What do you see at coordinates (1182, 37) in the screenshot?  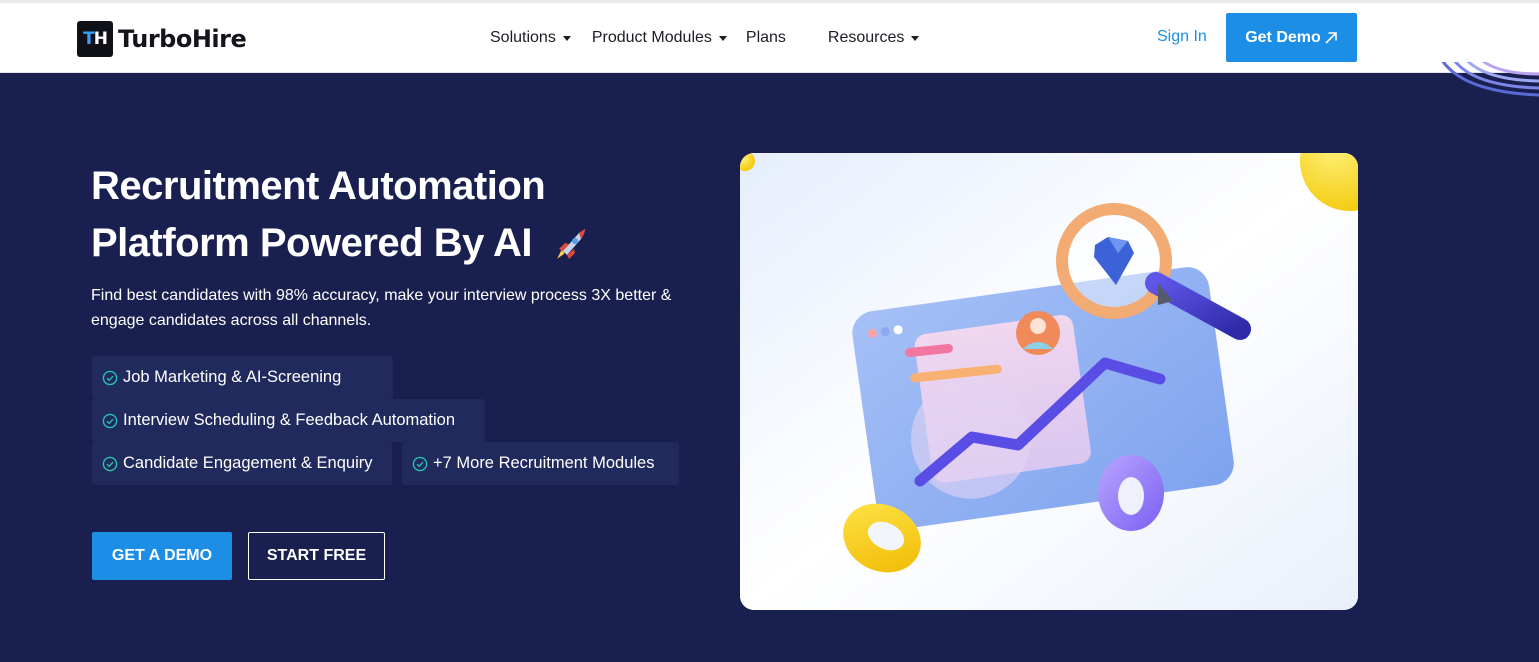 I see `sign-in-link: Sign In` at bounding box center [1182, 37].